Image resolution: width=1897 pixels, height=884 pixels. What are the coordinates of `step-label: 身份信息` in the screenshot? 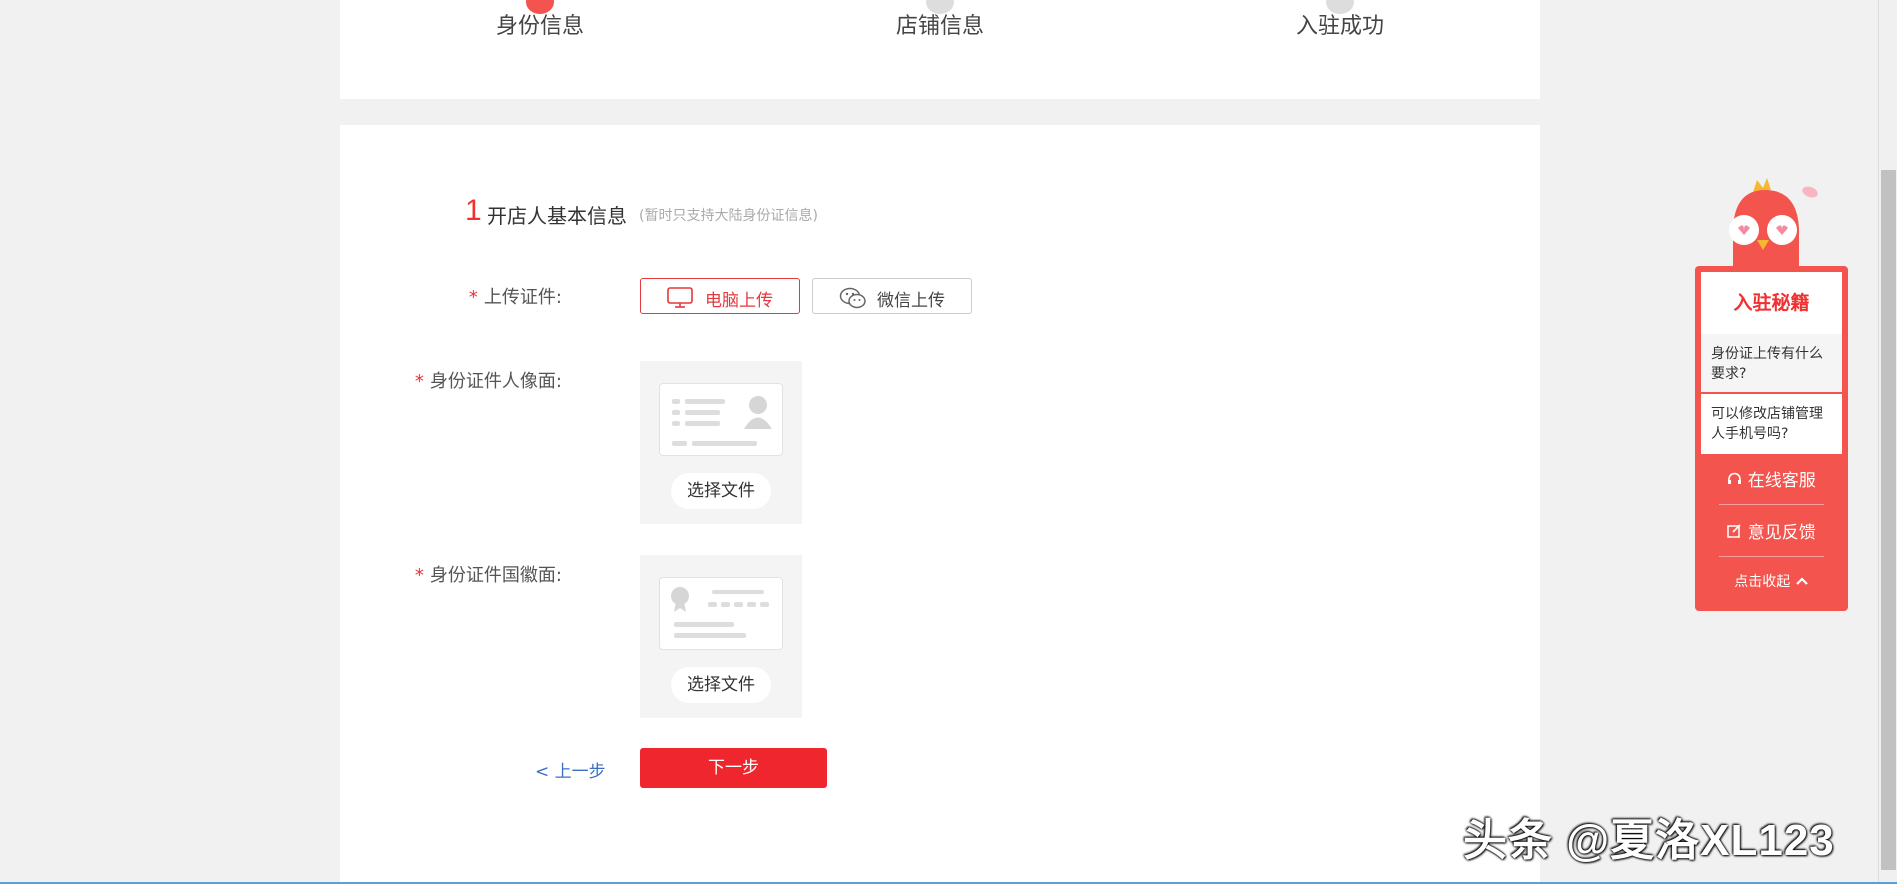 It's located at (539, 26).